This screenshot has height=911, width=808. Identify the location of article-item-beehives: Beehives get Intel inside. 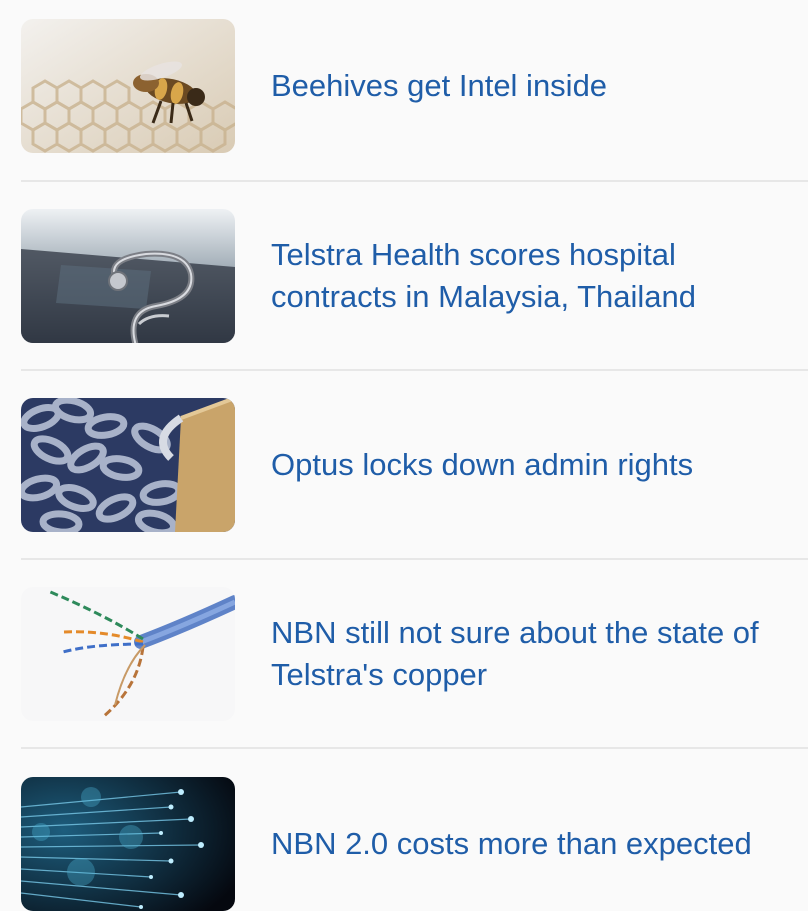
(414, 86).